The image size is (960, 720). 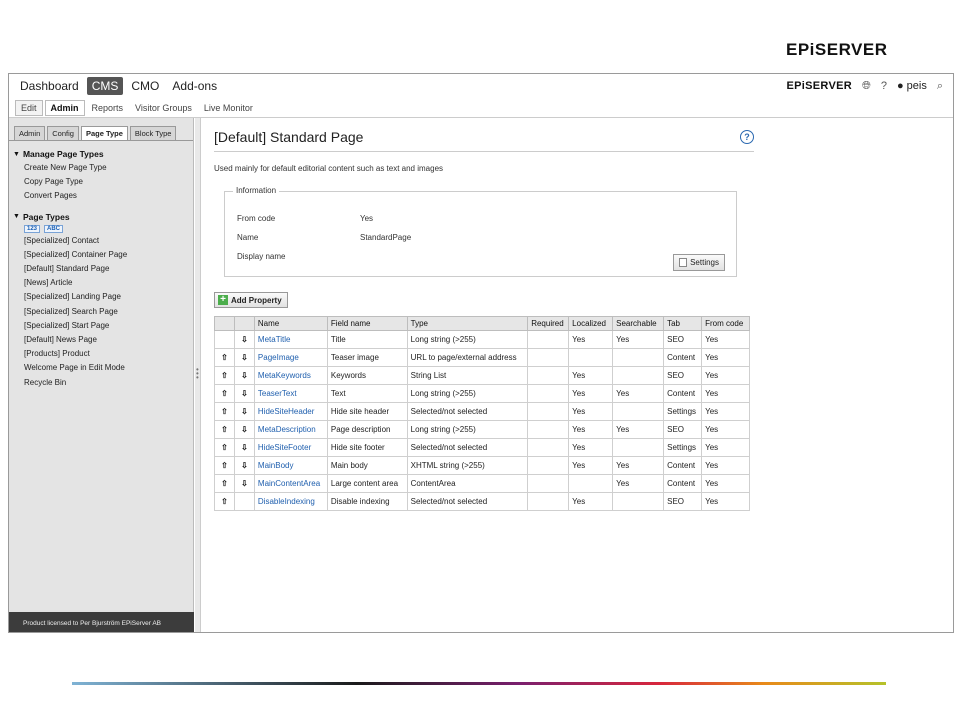 I want to click on page-type-item: [Default] News Page, so click(x=101, y=340).